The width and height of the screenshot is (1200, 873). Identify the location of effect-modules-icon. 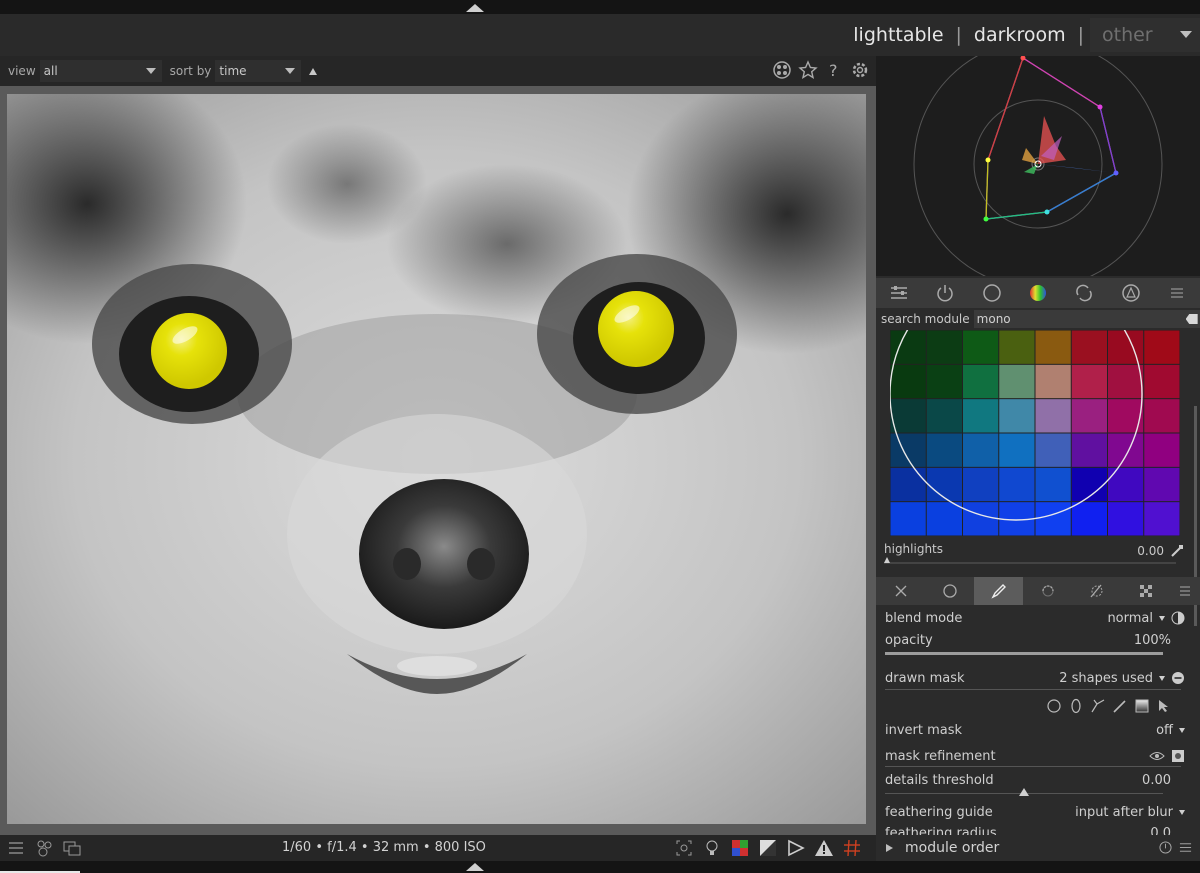
(1131, 293).